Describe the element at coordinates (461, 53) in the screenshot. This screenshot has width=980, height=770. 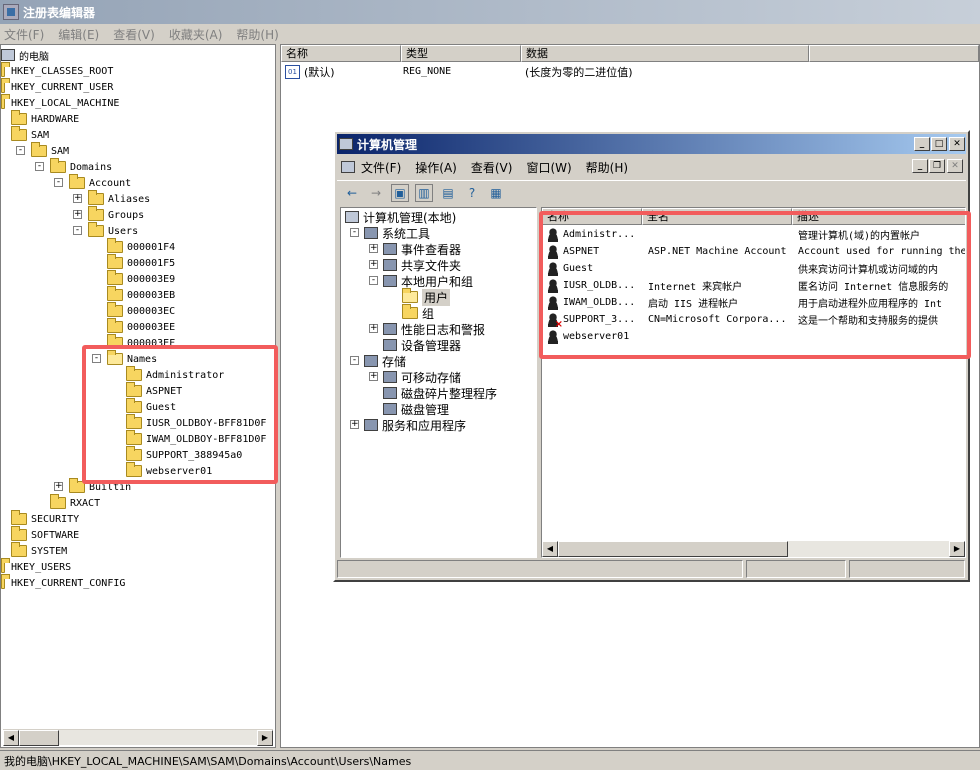
I see `column-header-type: 类型` at that location.